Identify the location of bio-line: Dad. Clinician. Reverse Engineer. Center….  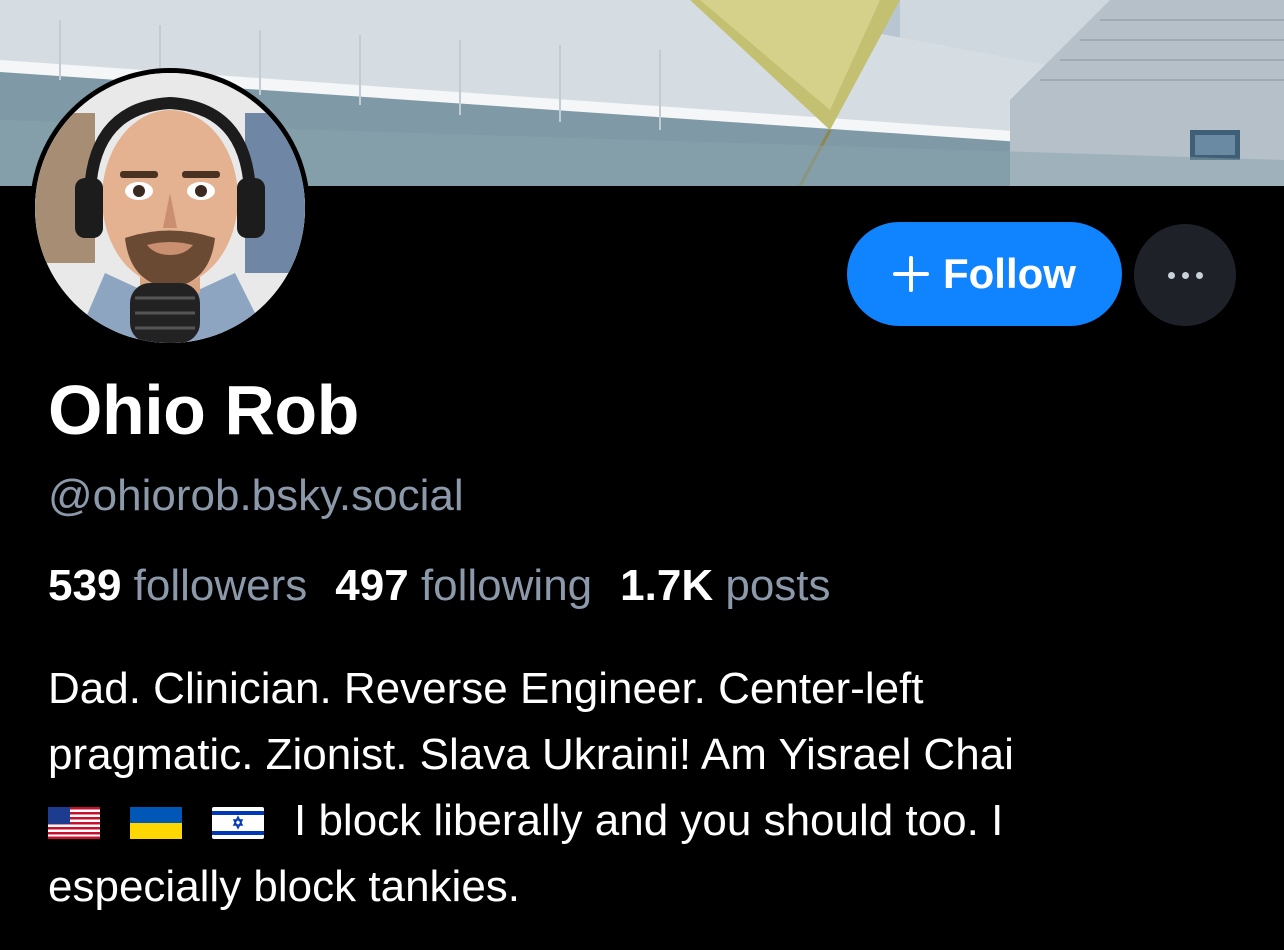
(486, 688).